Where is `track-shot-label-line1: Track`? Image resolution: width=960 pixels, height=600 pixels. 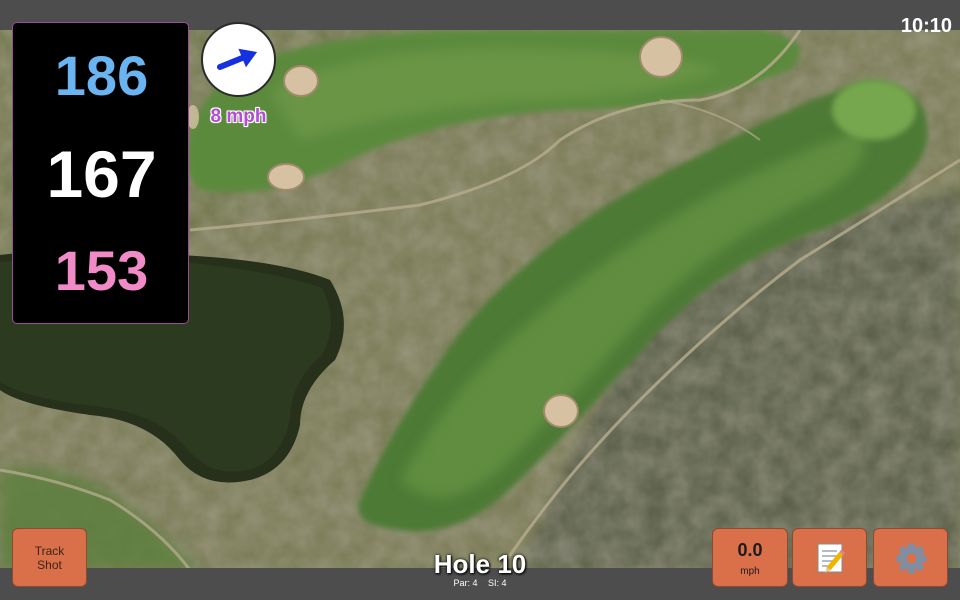 track-shot-label-line1: Track is located at coordinates (49, 550).